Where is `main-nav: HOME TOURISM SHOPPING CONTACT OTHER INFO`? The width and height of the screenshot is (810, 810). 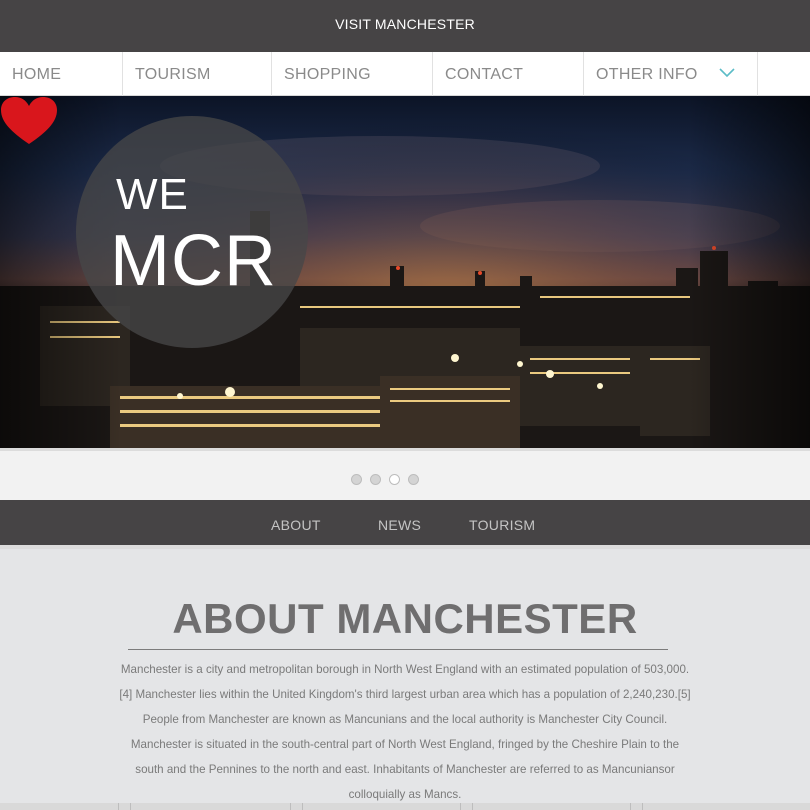
main-nav: HOME TOURISM SHOPPING CONTACT OTHER INFO is located at coordinates (405, 74).